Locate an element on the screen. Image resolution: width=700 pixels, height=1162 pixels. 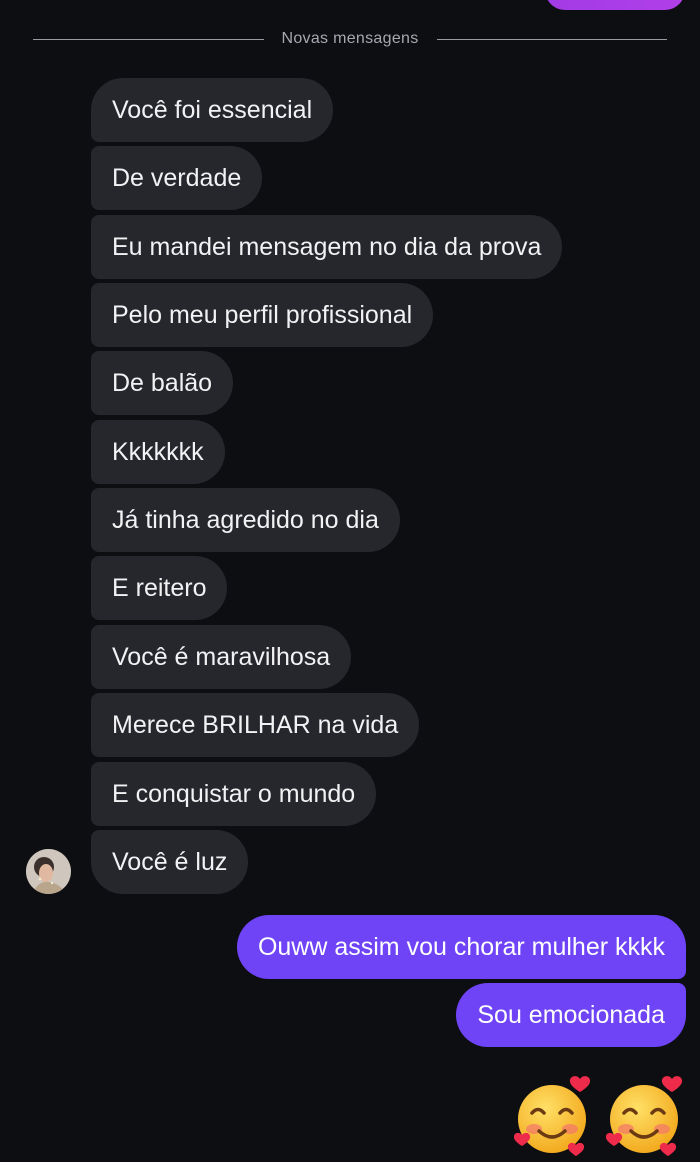
avatar-photo is located at coordinates (48, 871).